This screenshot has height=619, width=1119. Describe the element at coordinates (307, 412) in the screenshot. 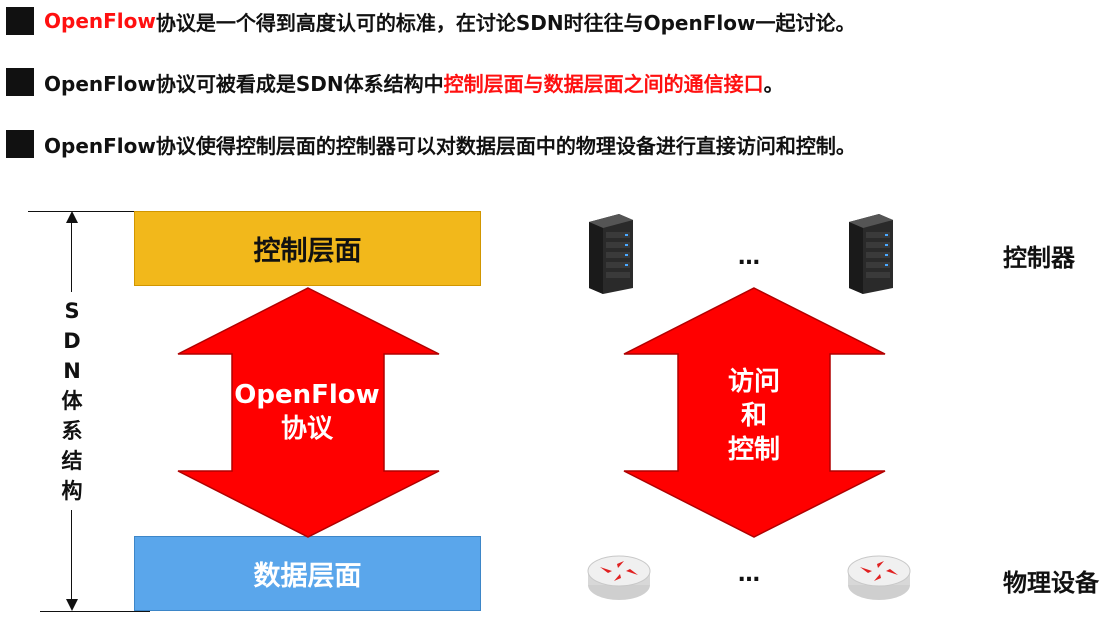

I see `openflow-arrow-text: OpenFlow 协议` at that location.